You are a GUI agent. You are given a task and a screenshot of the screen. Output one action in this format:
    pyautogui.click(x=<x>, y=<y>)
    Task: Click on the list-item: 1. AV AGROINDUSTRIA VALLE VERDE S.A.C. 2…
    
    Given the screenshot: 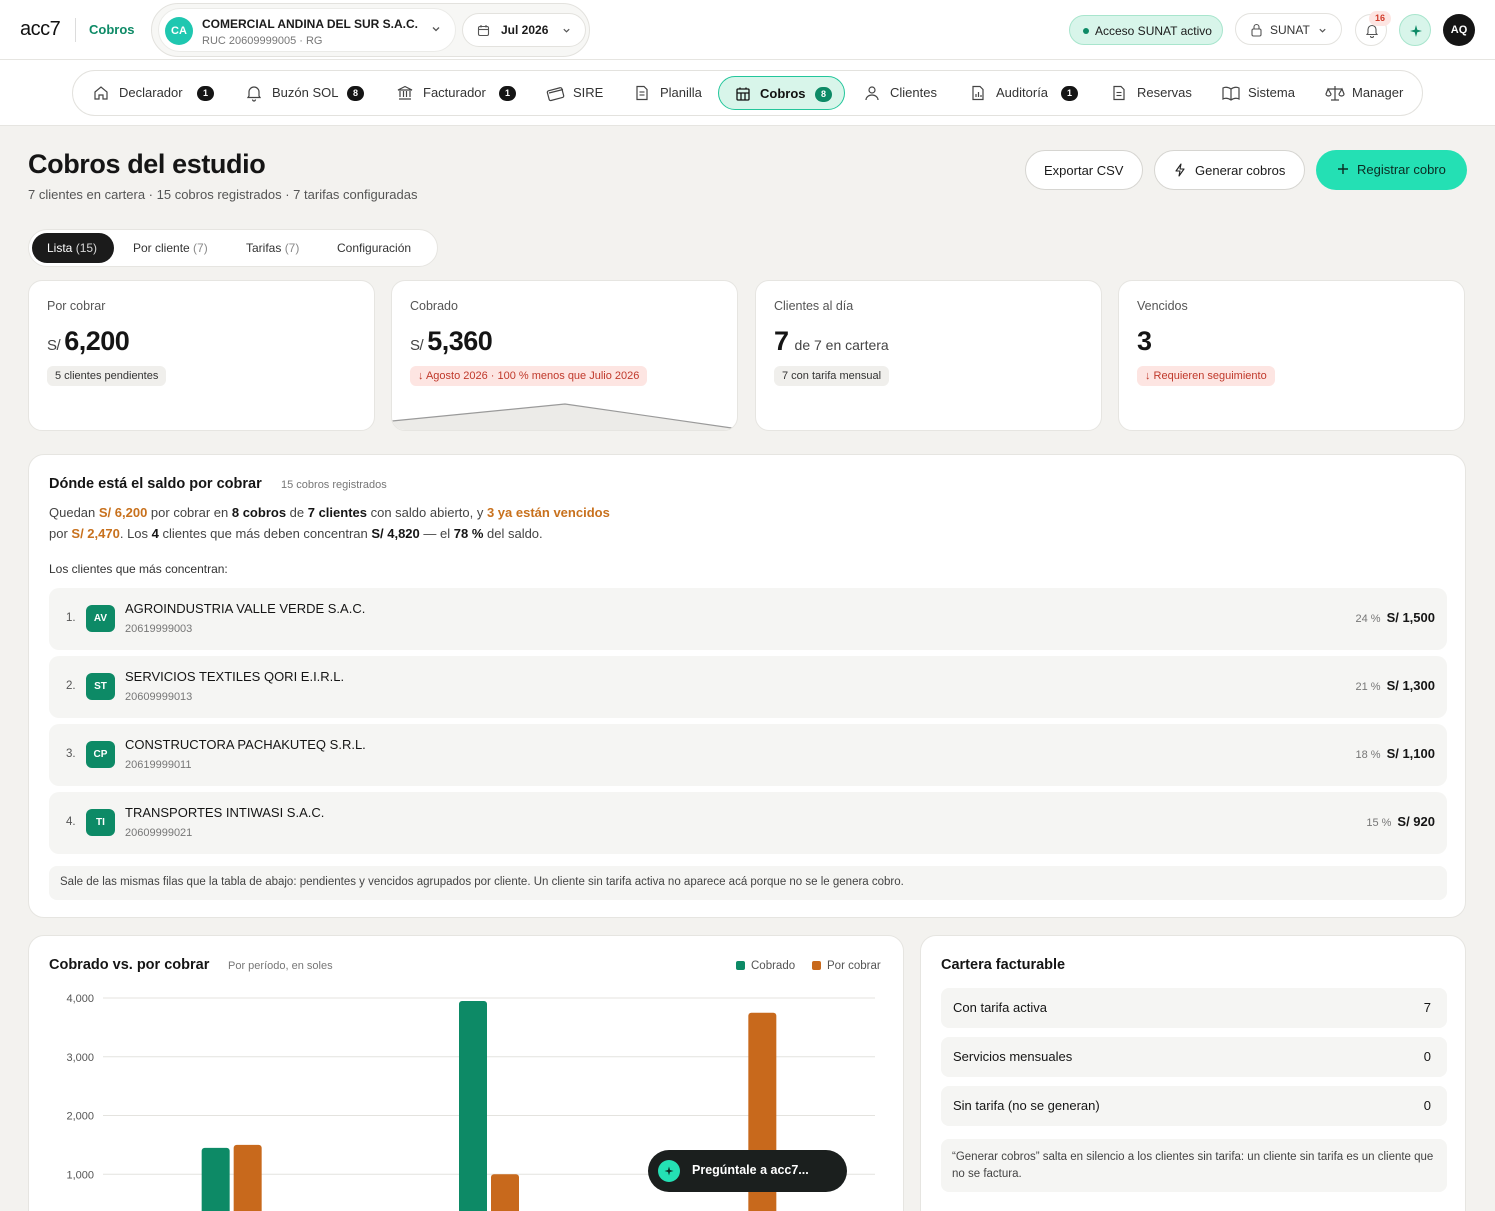 What is the action you would take?
    pyautogui.click(x=748, y=619)
    